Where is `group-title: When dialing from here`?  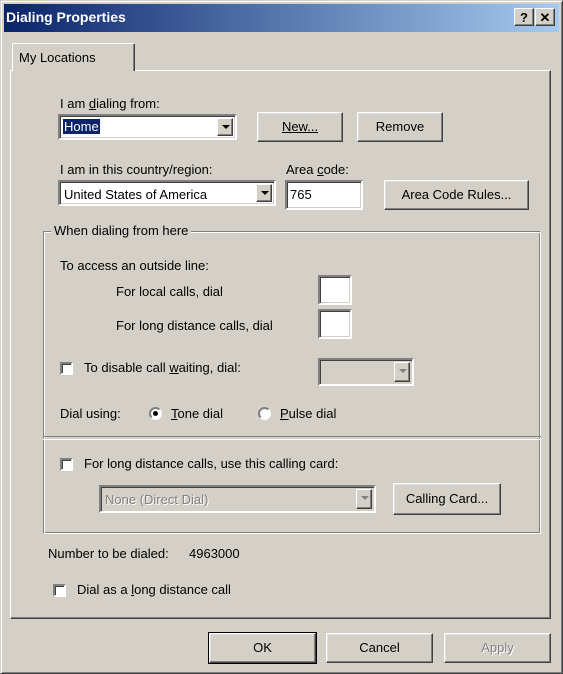
group-title: When dialing from here is located at coordinates (121, 230).